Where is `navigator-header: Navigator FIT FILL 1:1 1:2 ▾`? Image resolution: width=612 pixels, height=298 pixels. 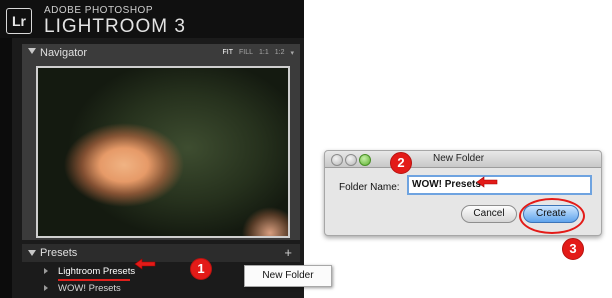 navigator-header: Navigator FIT FILL 1:1 1:2 ▾ is located at coordinates (161, 53).